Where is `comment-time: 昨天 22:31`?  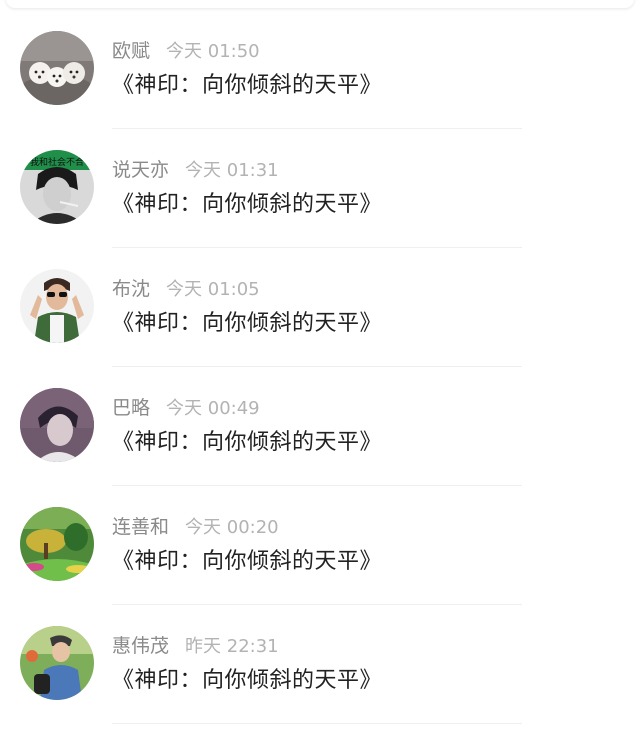
comment-time: 昨天 22:31 is located at coordinates (232, 646).